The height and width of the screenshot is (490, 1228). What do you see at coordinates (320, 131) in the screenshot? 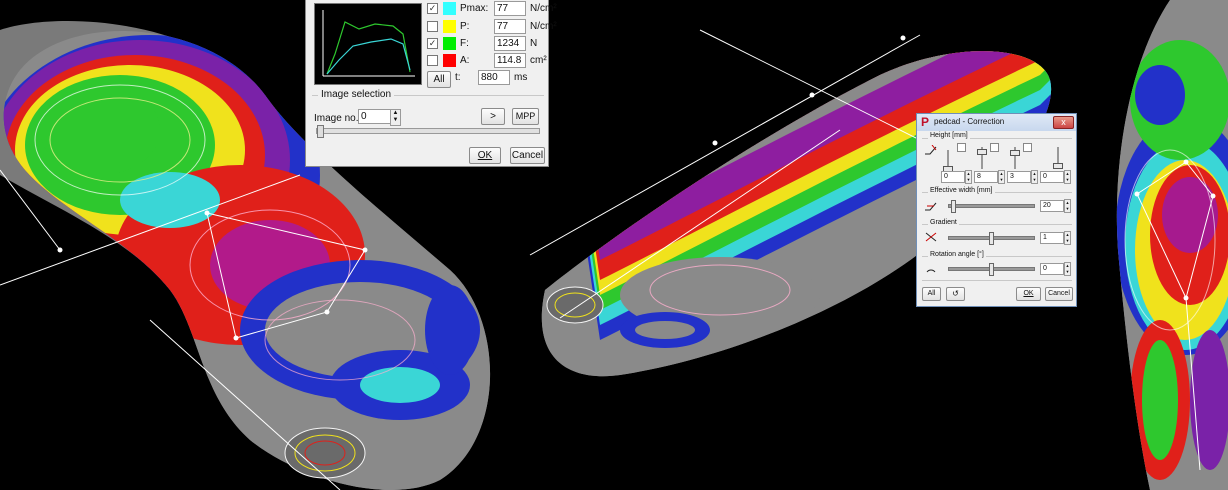
I see `image-slider-thumb` at bounding box center [320, 131].